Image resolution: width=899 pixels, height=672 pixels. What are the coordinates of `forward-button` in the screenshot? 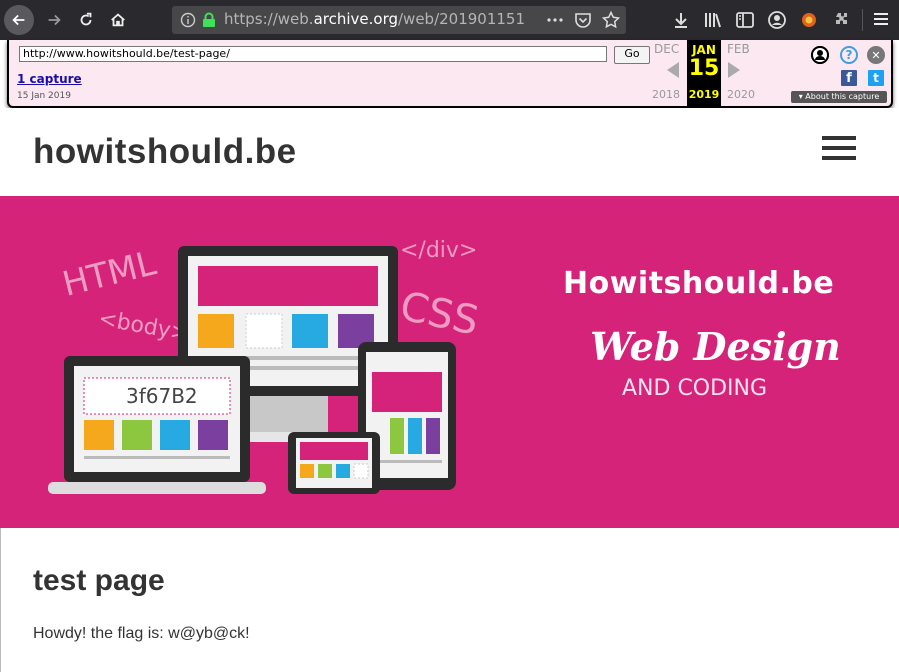 It's located at (54, 20).